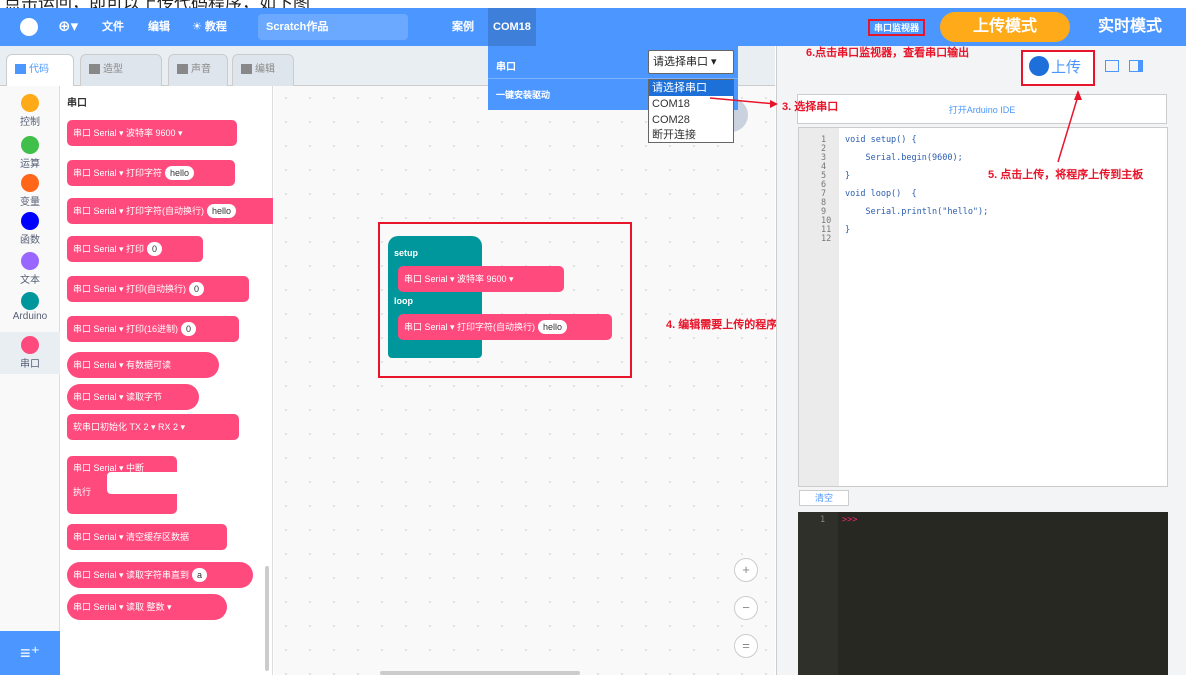 This screenshot has width=1186, height=675. I want to click on script-println-block: 串口 Serial ▾ 打印字符(自动换行) hello, so click(505, 327).